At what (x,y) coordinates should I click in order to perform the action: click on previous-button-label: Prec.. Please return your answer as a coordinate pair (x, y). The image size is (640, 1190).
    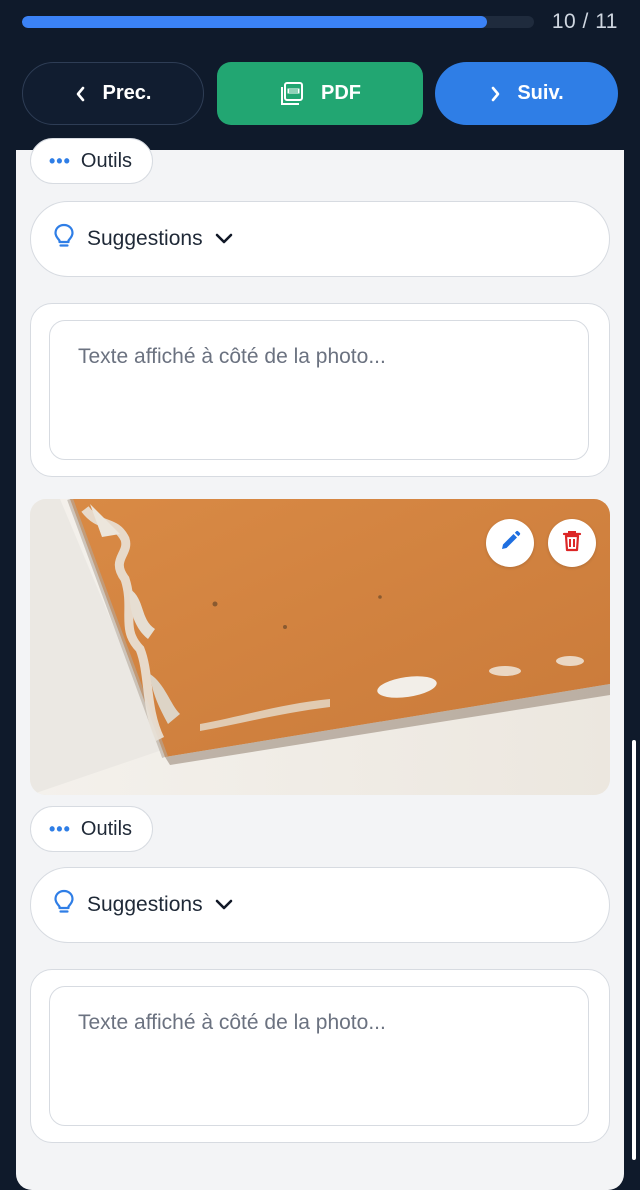
    Looking at the image, I should click on (127, 93).